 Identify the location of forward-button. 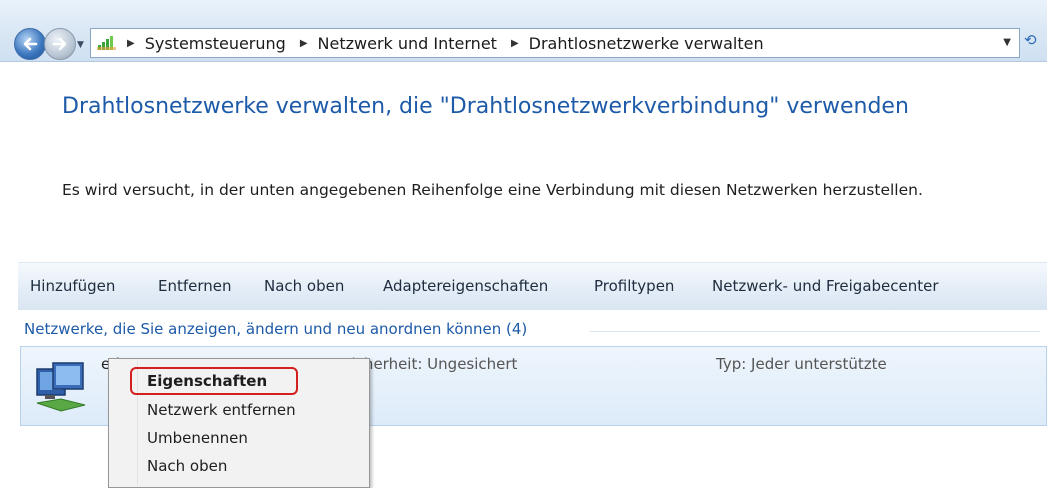
(60, 44).